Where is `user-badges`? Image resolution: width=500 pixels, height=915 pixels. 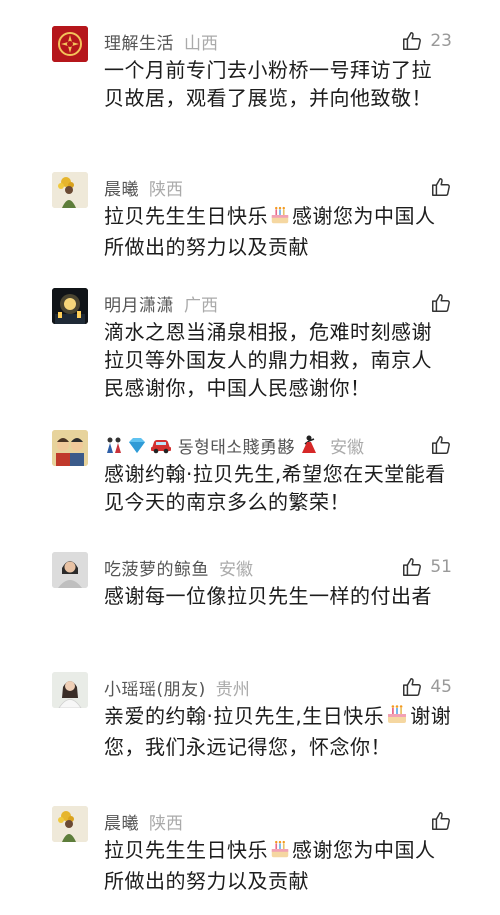
user-badges is located at coordinates (138, 445).